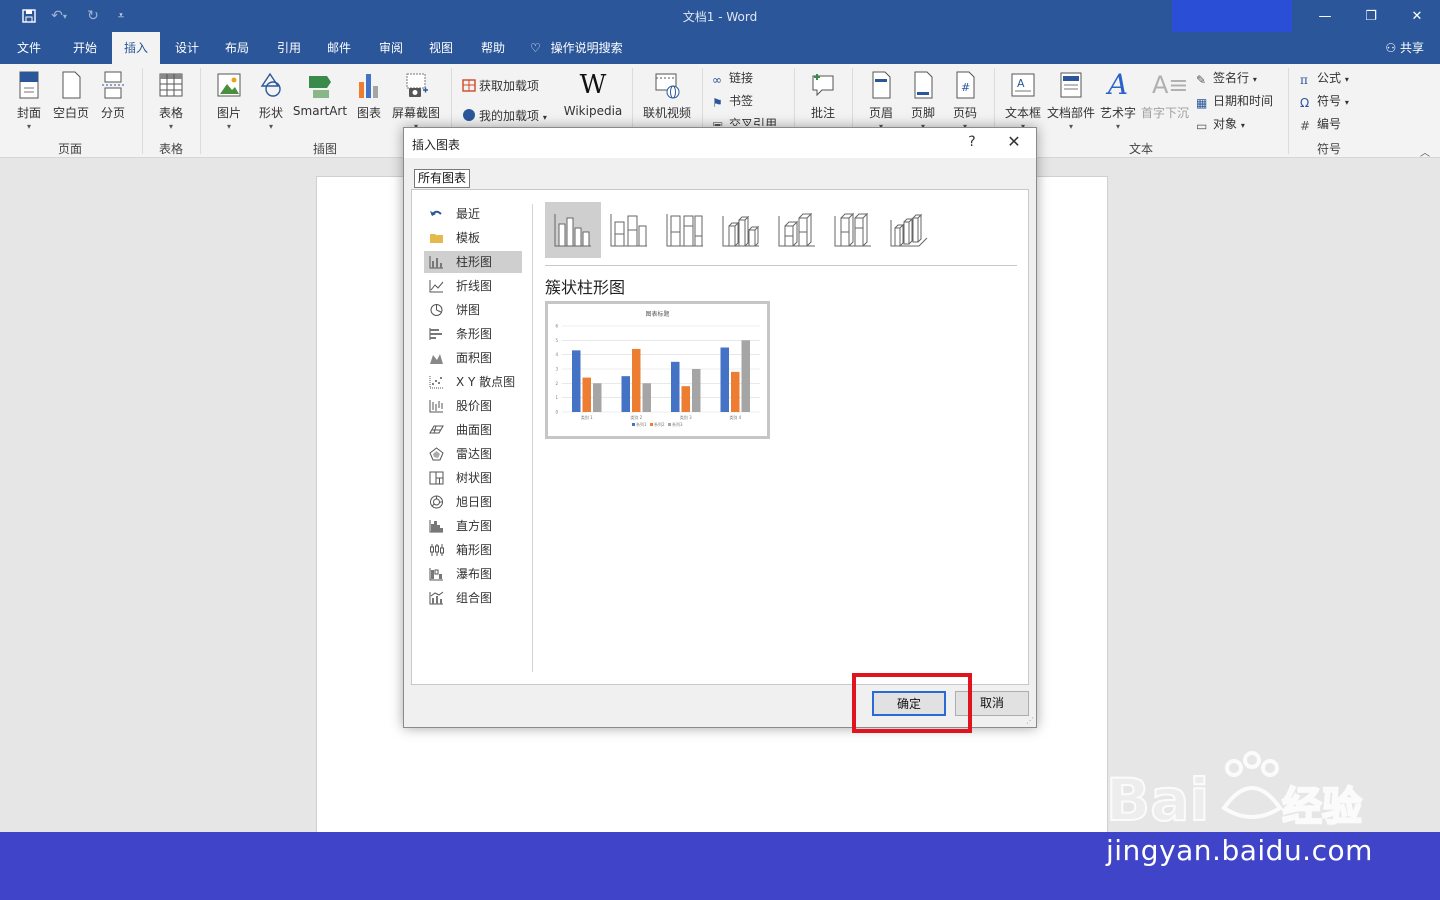 Image resolution: width=1440 pixels, height=900 pixels. Describe the element at coordinates (500, 86) in the screenshot. I see `get-addins-button: 获取加载项` at that location.